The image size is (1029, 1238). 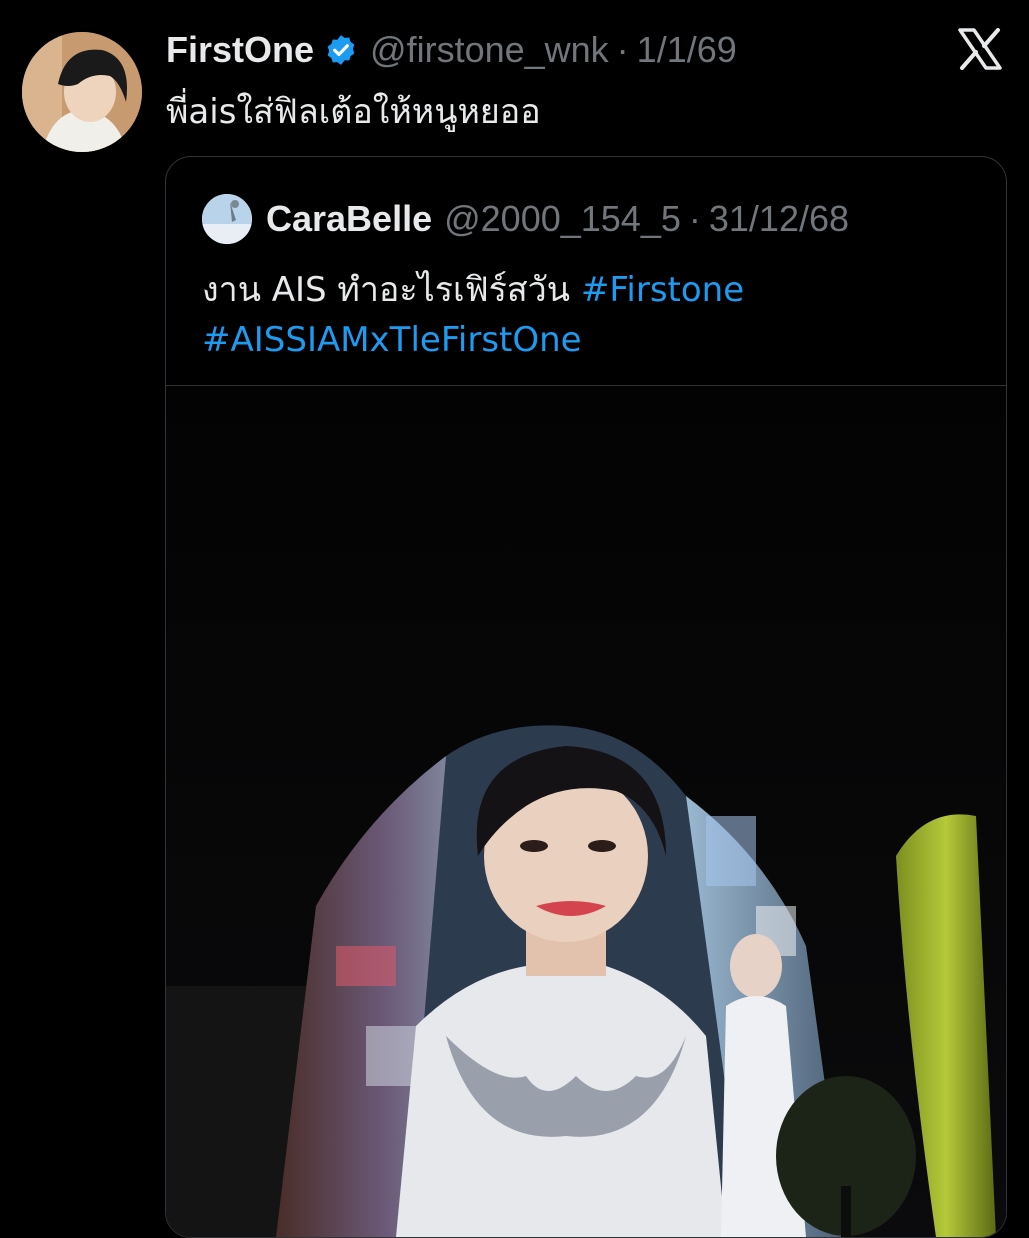 I want to click on verified-badge-icon, so click(x=341, y=50).